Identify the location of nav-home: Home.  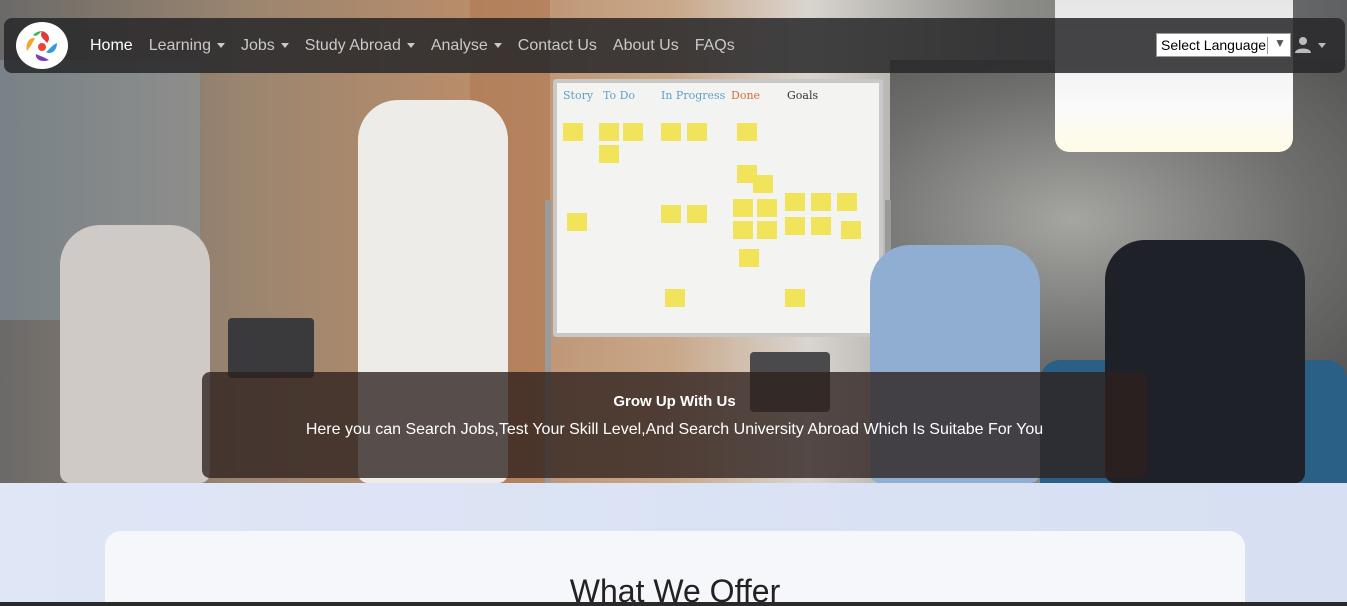
(111, 46).